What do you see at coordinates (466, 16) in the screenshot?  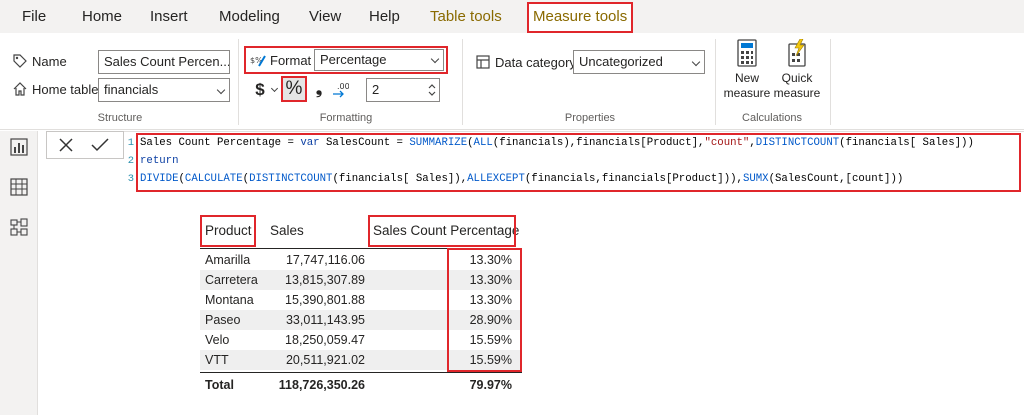 I see `tab-table-tools: Table tools` at bounding box center [466, 16].